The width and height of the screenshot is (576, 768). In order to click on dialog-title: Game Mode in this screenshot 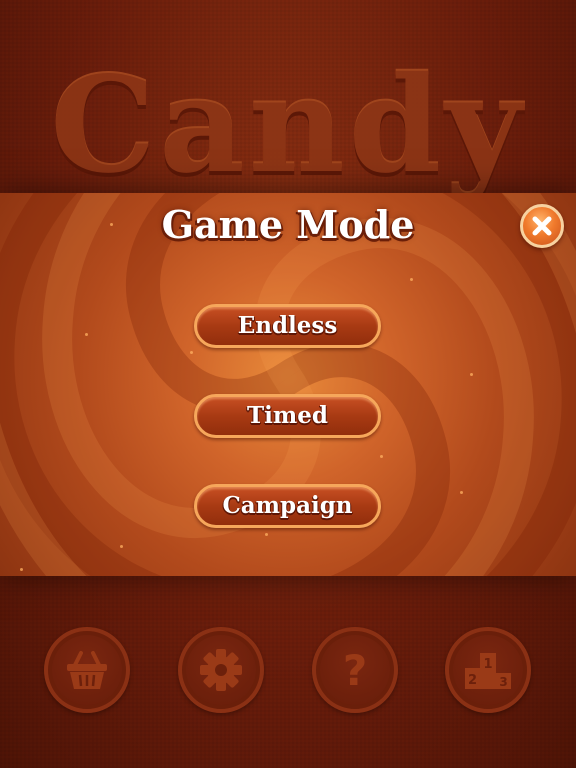, I will do `click(288, 224)`.